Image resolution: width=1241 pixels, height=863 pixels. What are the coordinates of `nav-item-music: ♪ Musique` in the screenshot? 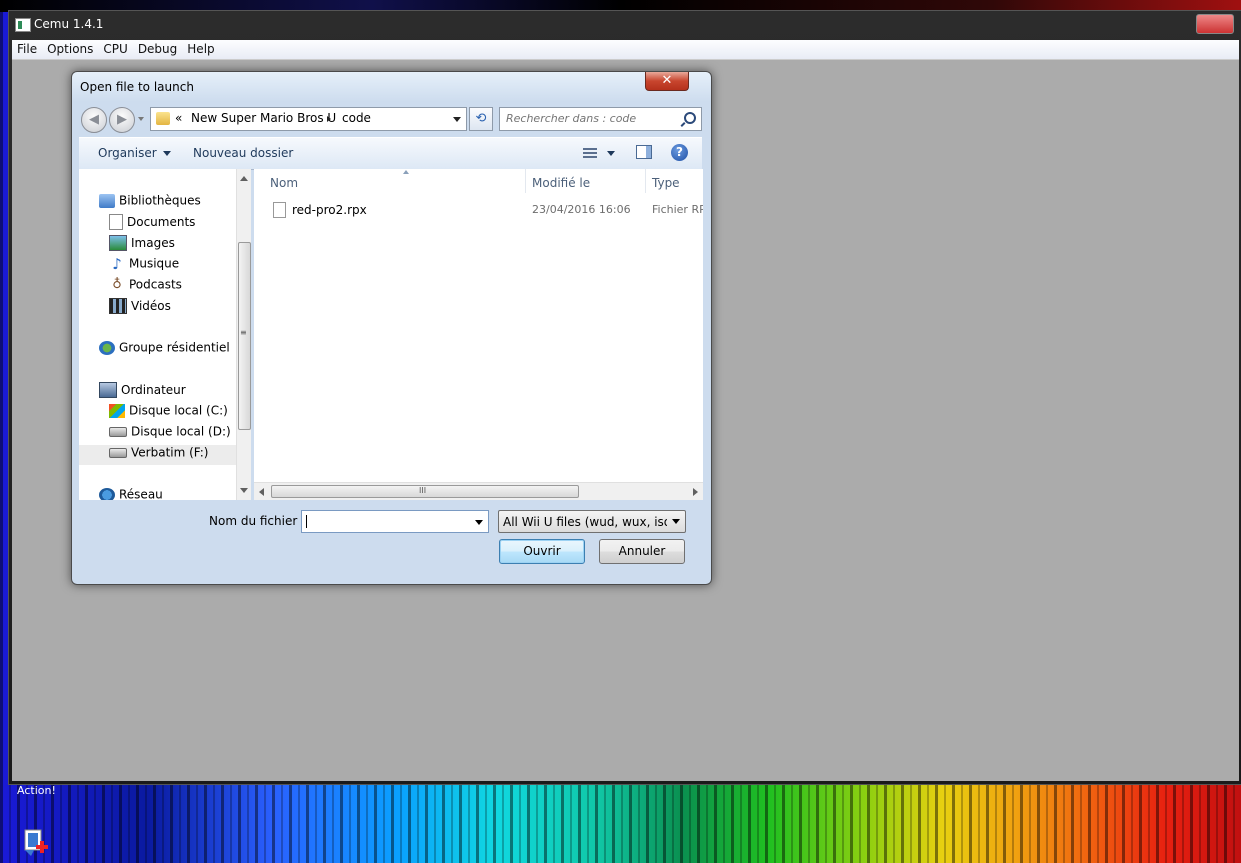 It's located at (144, 266).